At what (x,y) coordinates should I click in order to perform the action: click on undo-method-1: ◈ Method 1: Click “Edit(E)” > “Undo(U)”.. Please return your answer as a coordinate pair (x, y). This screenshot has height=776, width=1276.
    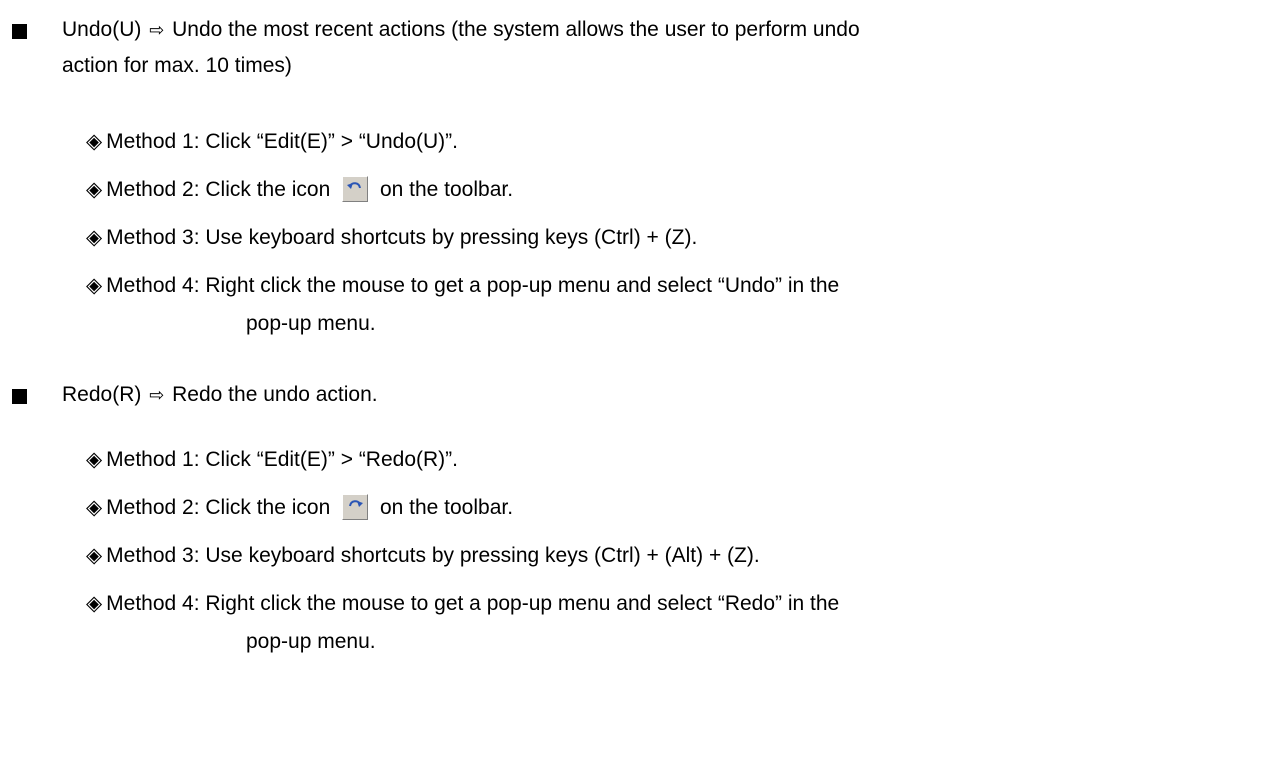
    Looking at the image, I should click on (272, 142).